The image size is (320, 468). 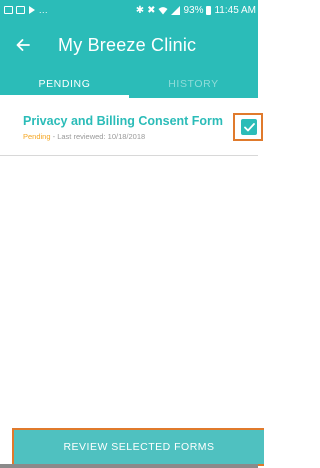 I want to click on review-selected-forms-button: REVIEW SELECTED FORMS, so click(x=139, y=447).